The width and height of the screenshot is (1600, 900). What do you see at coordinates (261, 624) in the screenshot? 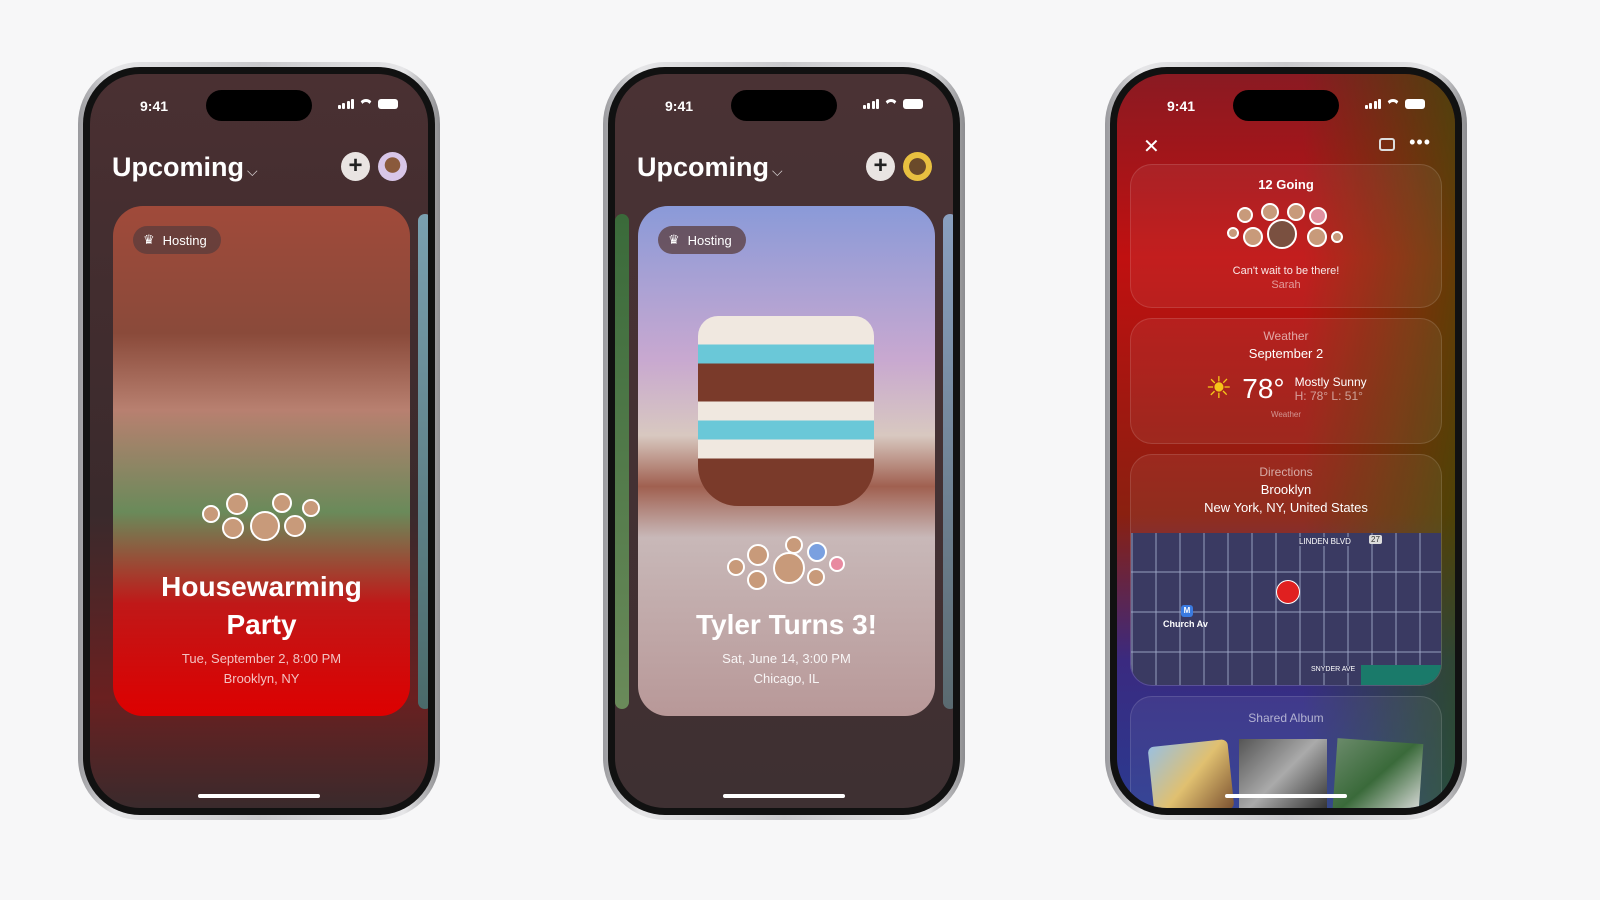
I see `event-title-line2: Party` at bounding box center [261, 624].